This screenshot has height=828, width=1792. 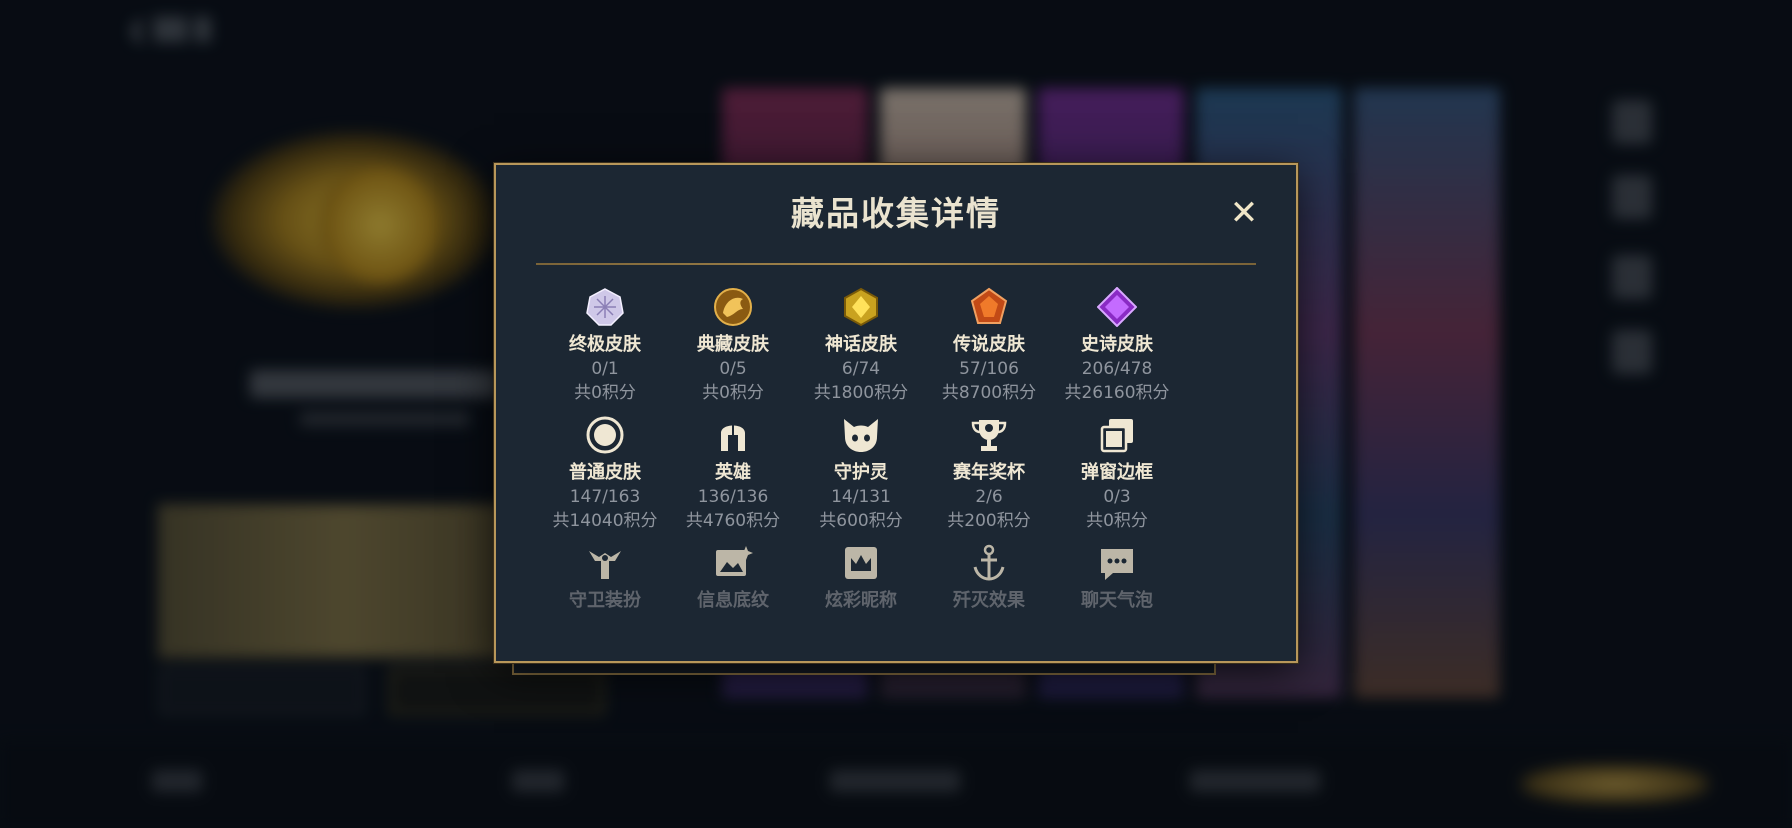 What do you see at coordinates (1116, 436) in the screenshot?
I see `popup-frame-icon` at bounding box center [1116, 436].